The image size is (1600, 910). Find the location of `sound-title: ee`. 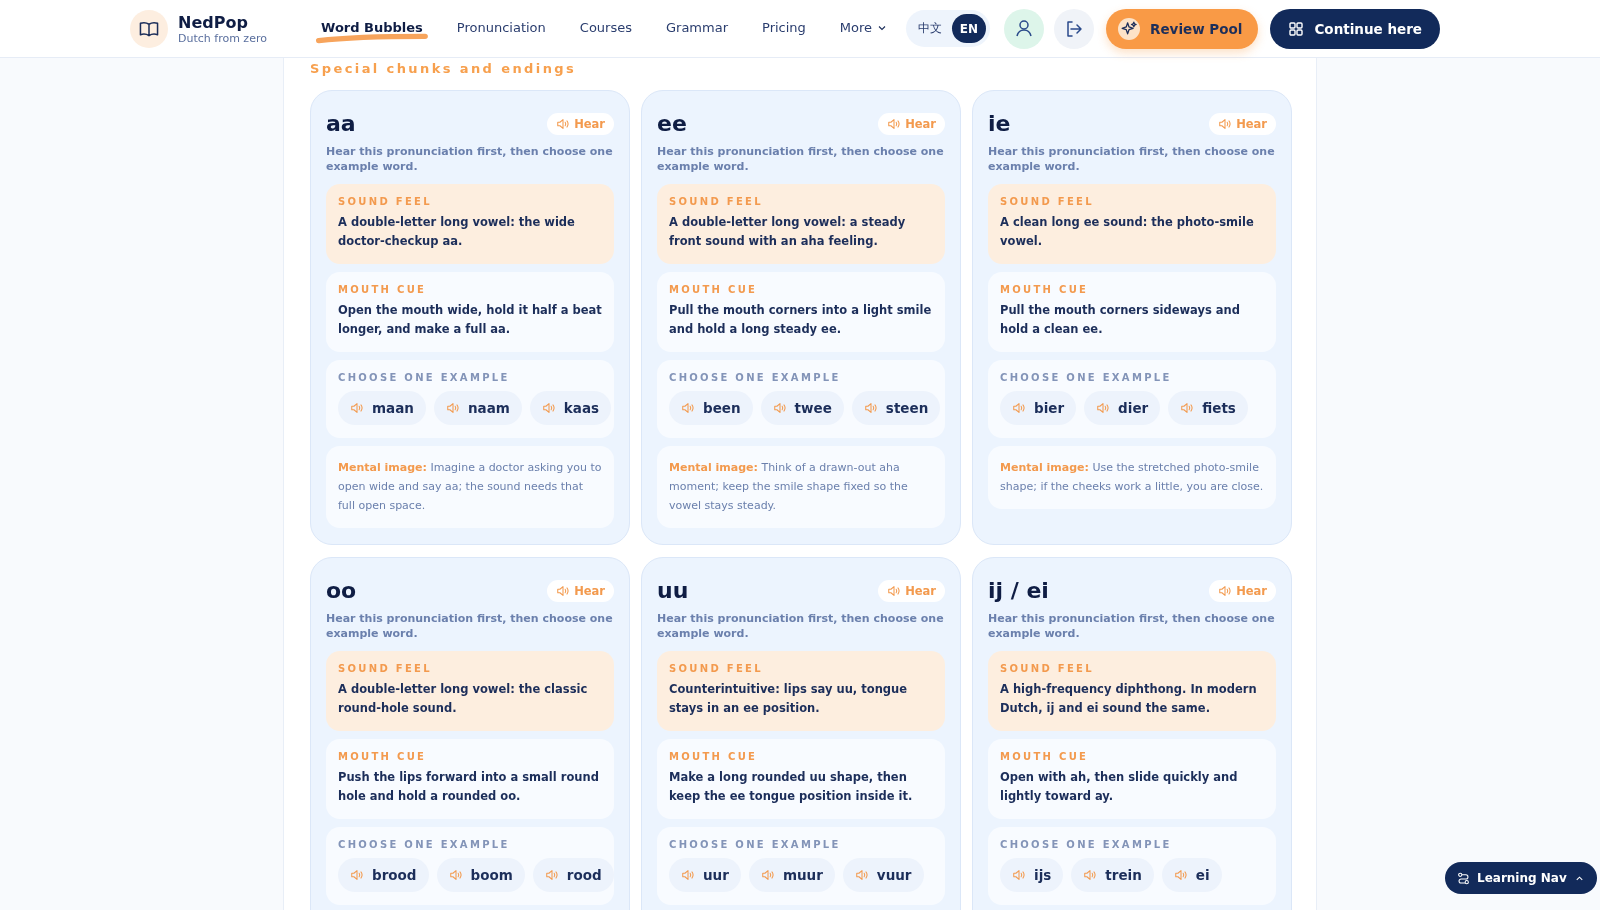

sound-title: ee is located at coordinates (672, 123).